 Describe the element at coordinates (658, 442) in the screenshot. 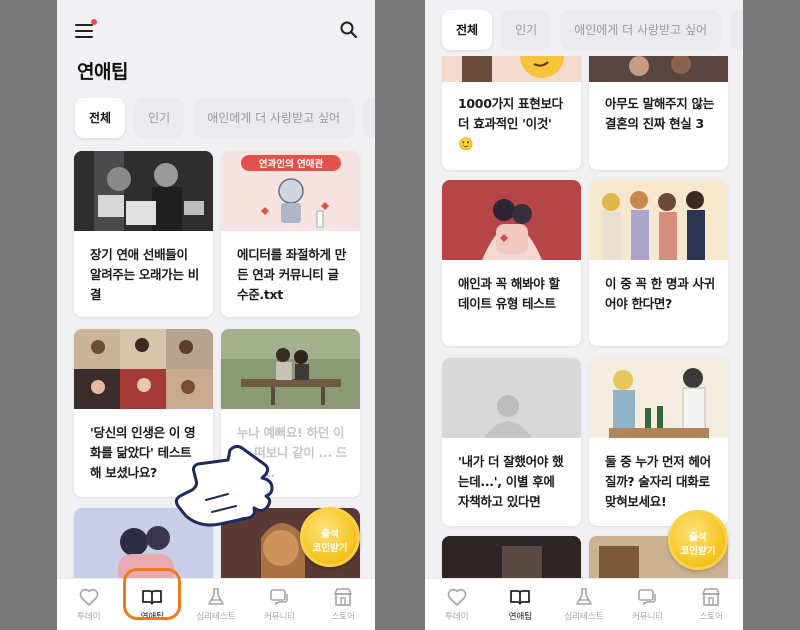

I see `article-card: 둘 중 누가 먼저 헤어질까? 술자리 대화로 맞혀보세요!` at that location.